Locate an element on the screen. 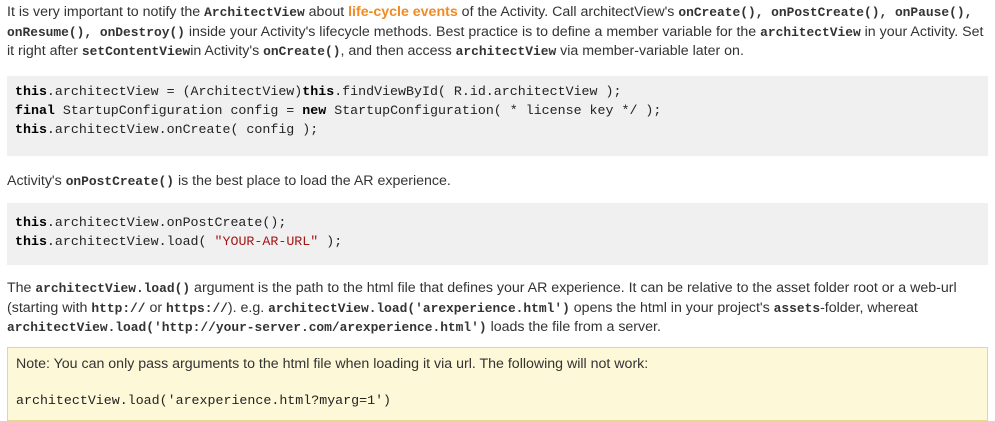 The width and height of the screenshot is (995, 421). code-text: .architectView.onPostCreate(); is located at coordinates (166, 222).